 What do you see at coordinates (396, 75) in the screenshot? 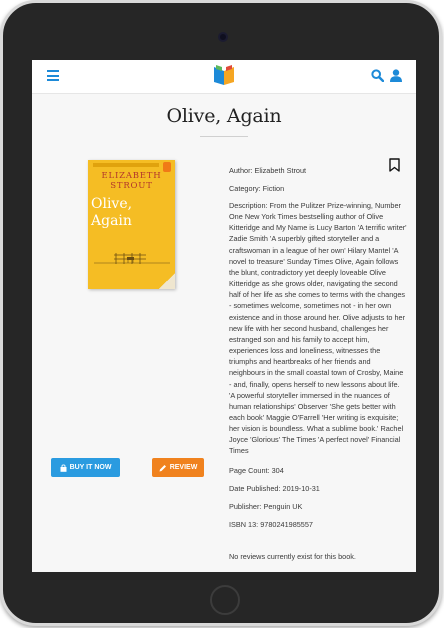
I see `user-icon` at bounding box center [396, 75].